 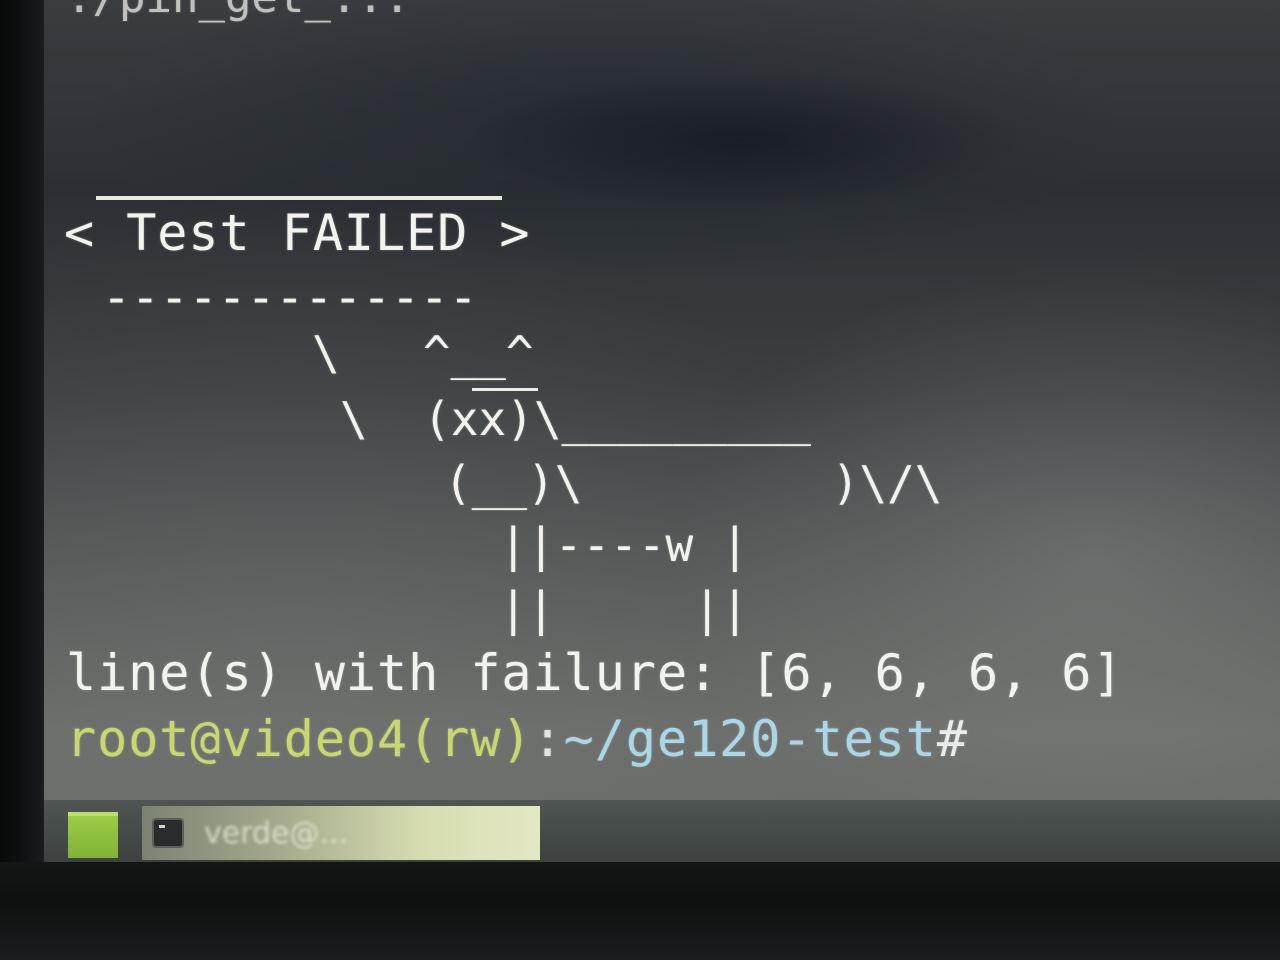 What do you see at coordinates (640, 911) in the screenshot?
I see `monitor-bezel-bottom` at bounding box center [640, 911].